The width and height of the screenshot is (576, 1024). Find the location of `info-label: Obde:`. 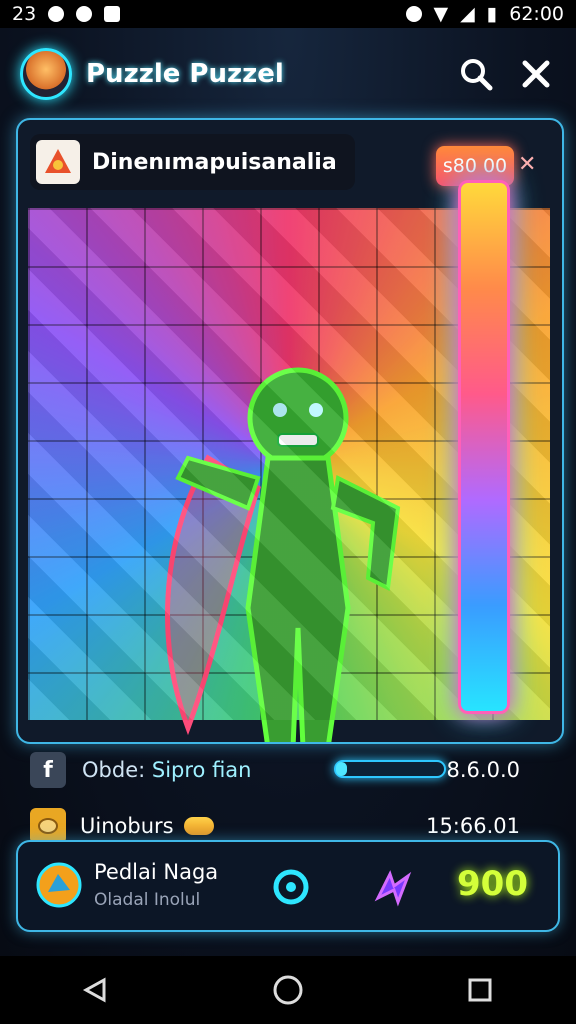

info-label: Obde: is located at coordinates (114, 770).